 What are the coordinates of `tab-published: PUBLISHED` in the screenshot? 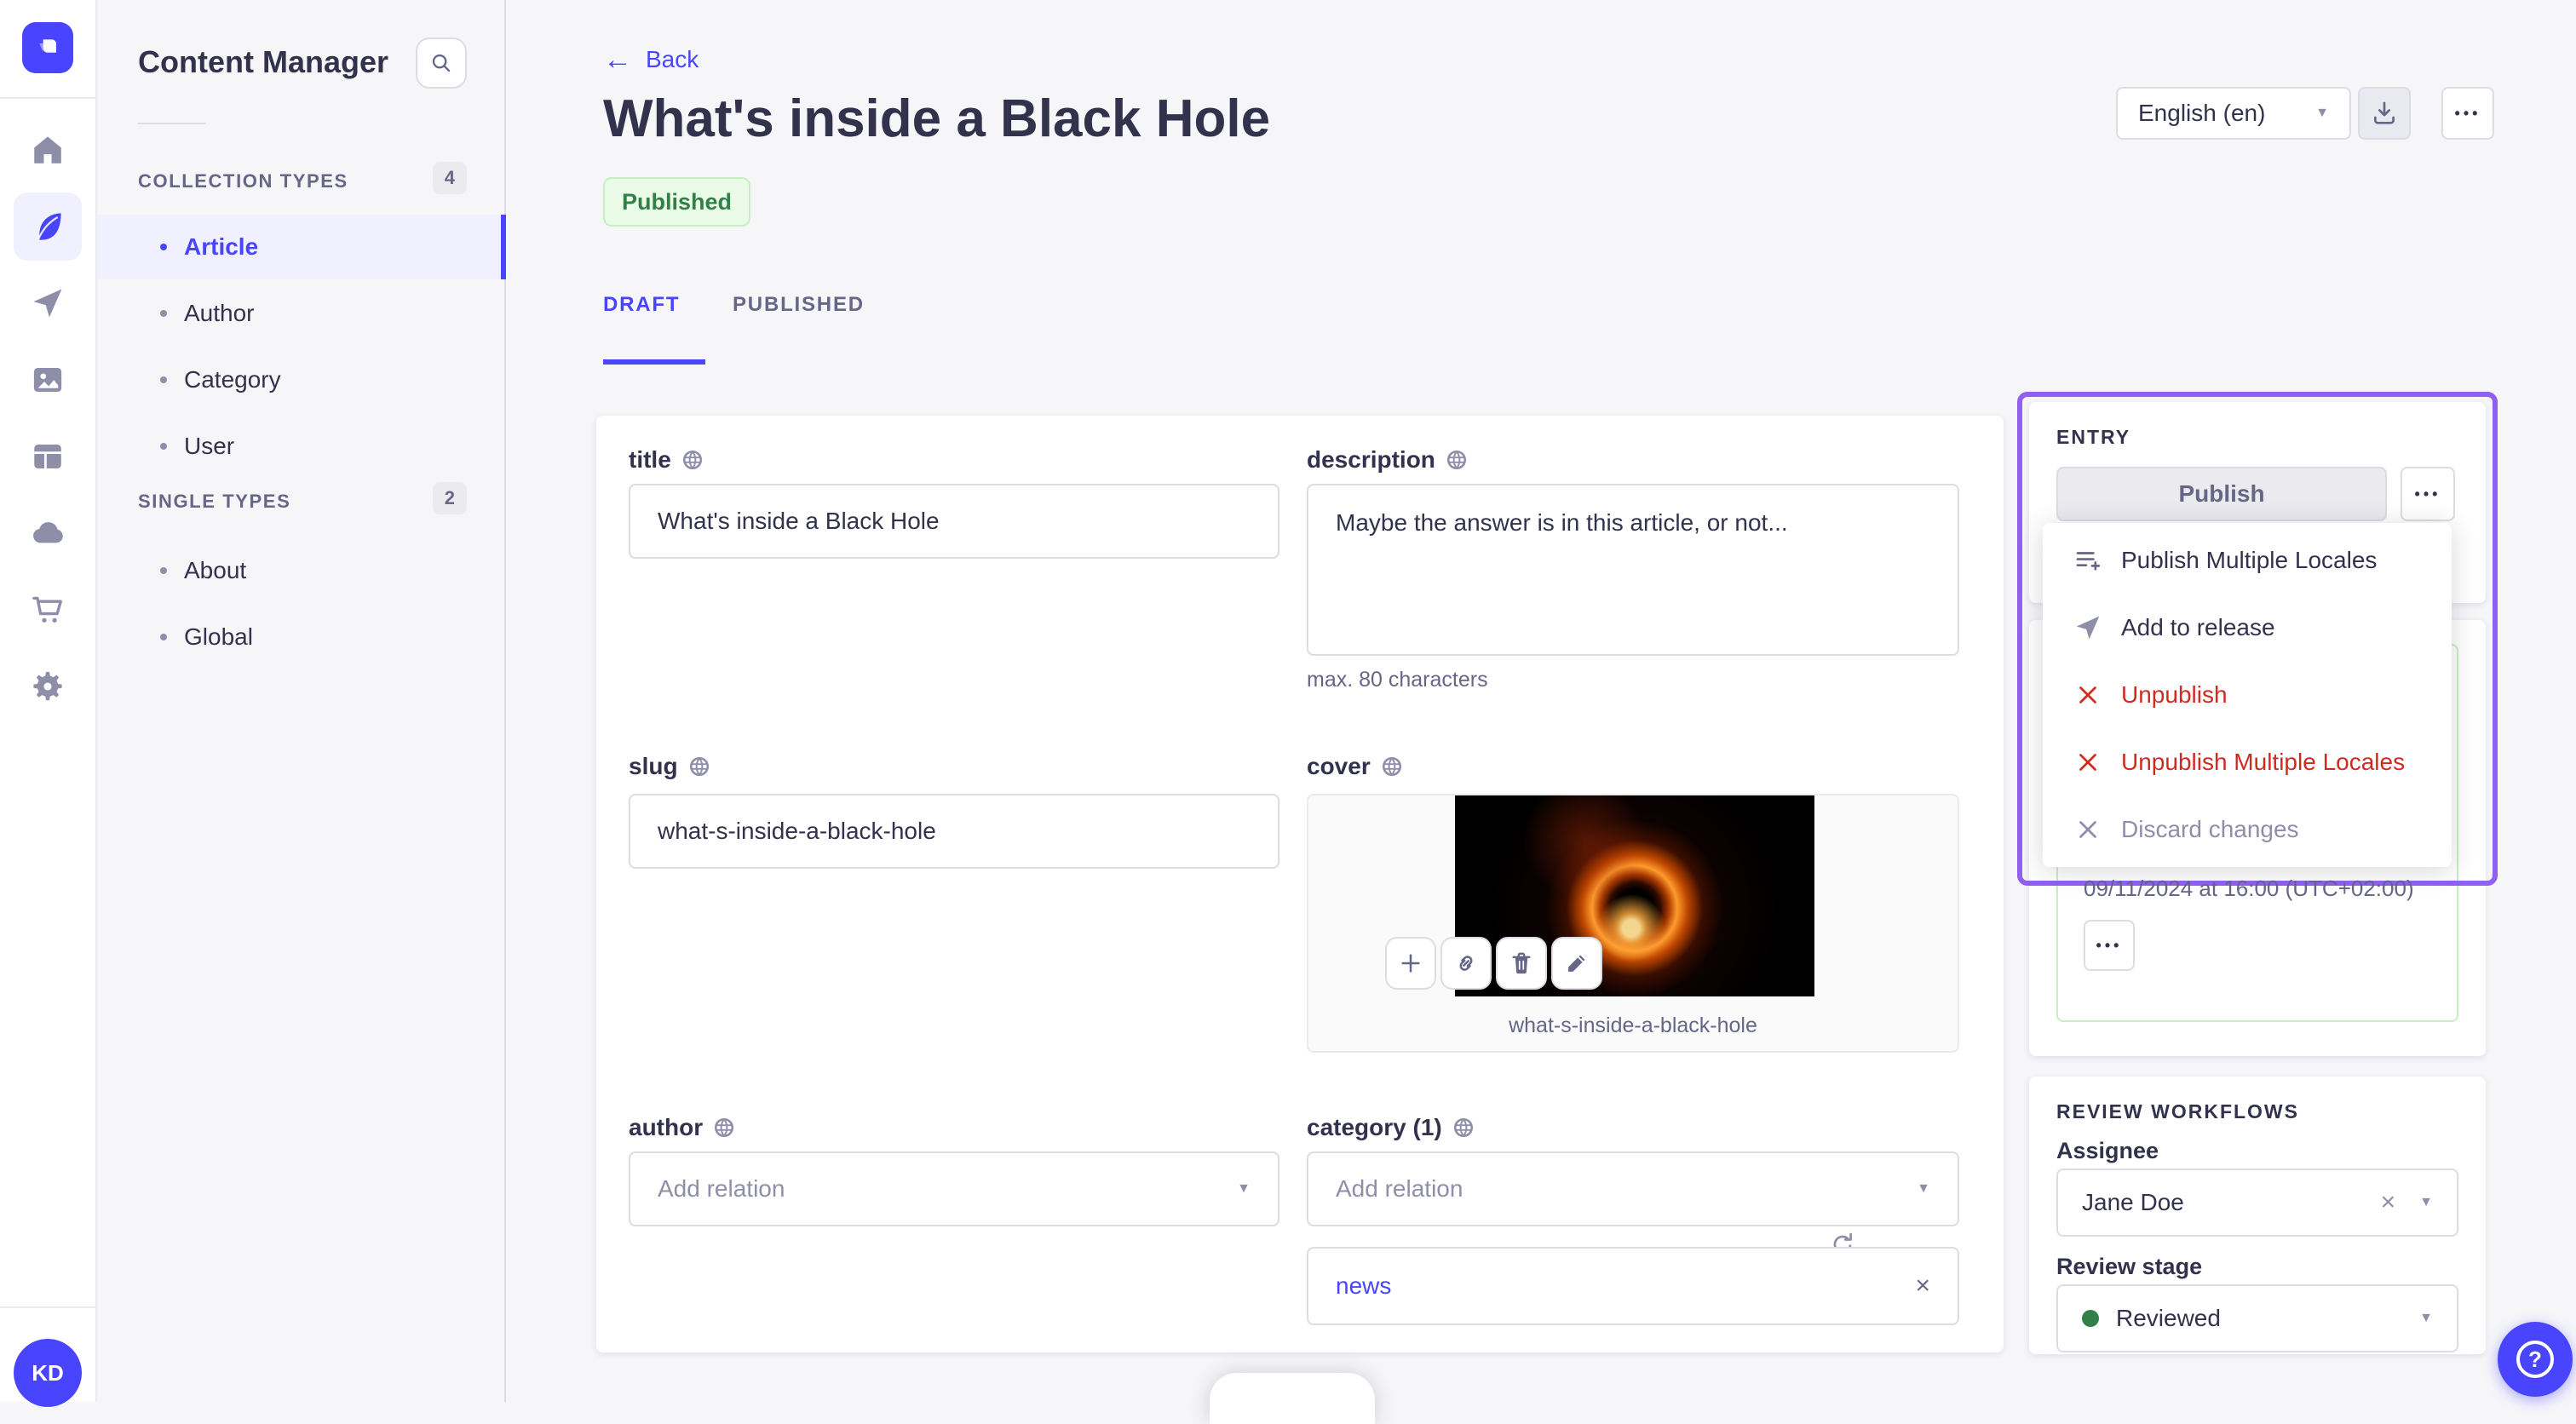 It's located at (799, 305).